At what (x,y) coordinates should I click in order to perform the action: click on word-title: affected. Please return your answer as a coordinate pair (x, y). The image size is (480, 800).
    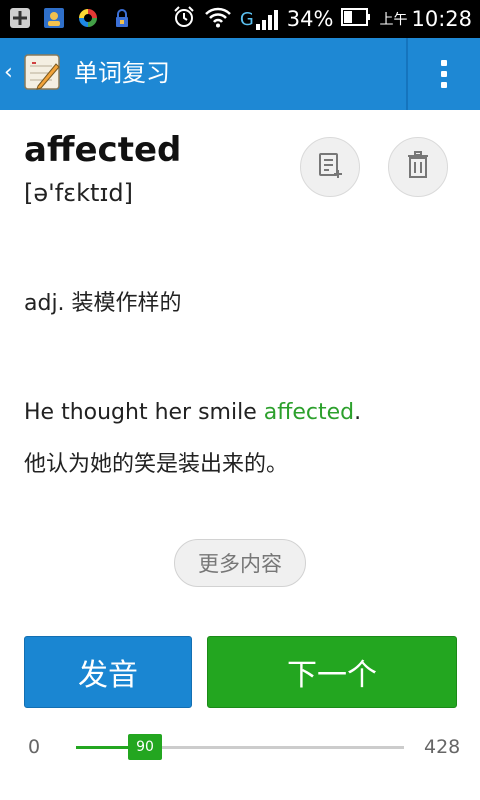
    Looking at the image, I should click on (103, 150).